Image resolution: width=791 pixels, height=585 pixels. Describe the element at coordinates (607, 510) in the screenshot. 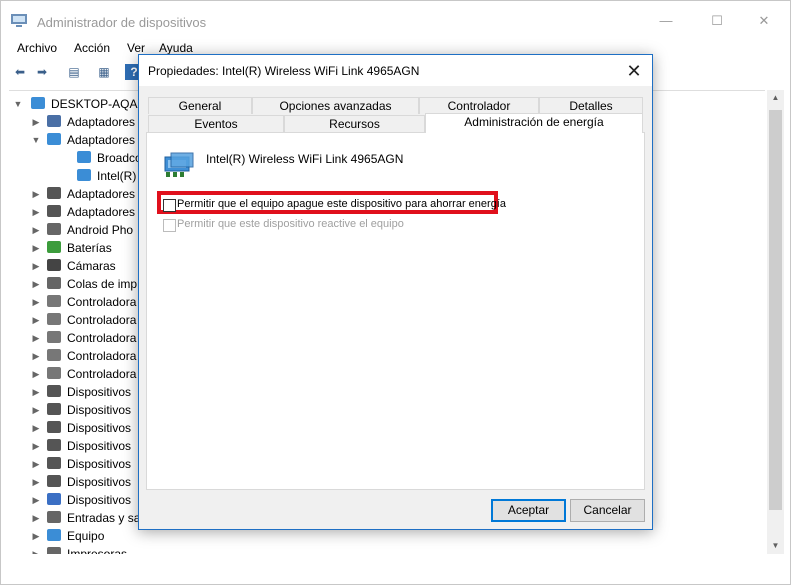

I see `cancel-button: Cancelar` at that location.